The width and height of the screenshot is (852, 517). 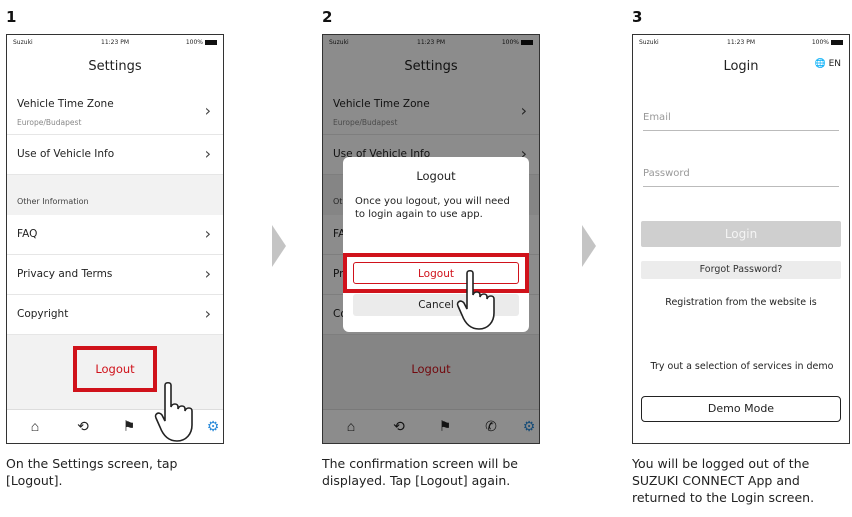 I want to click on settings-row-privacy-and-terms: Privacy and Terms ›, so click(x=115, y=275).